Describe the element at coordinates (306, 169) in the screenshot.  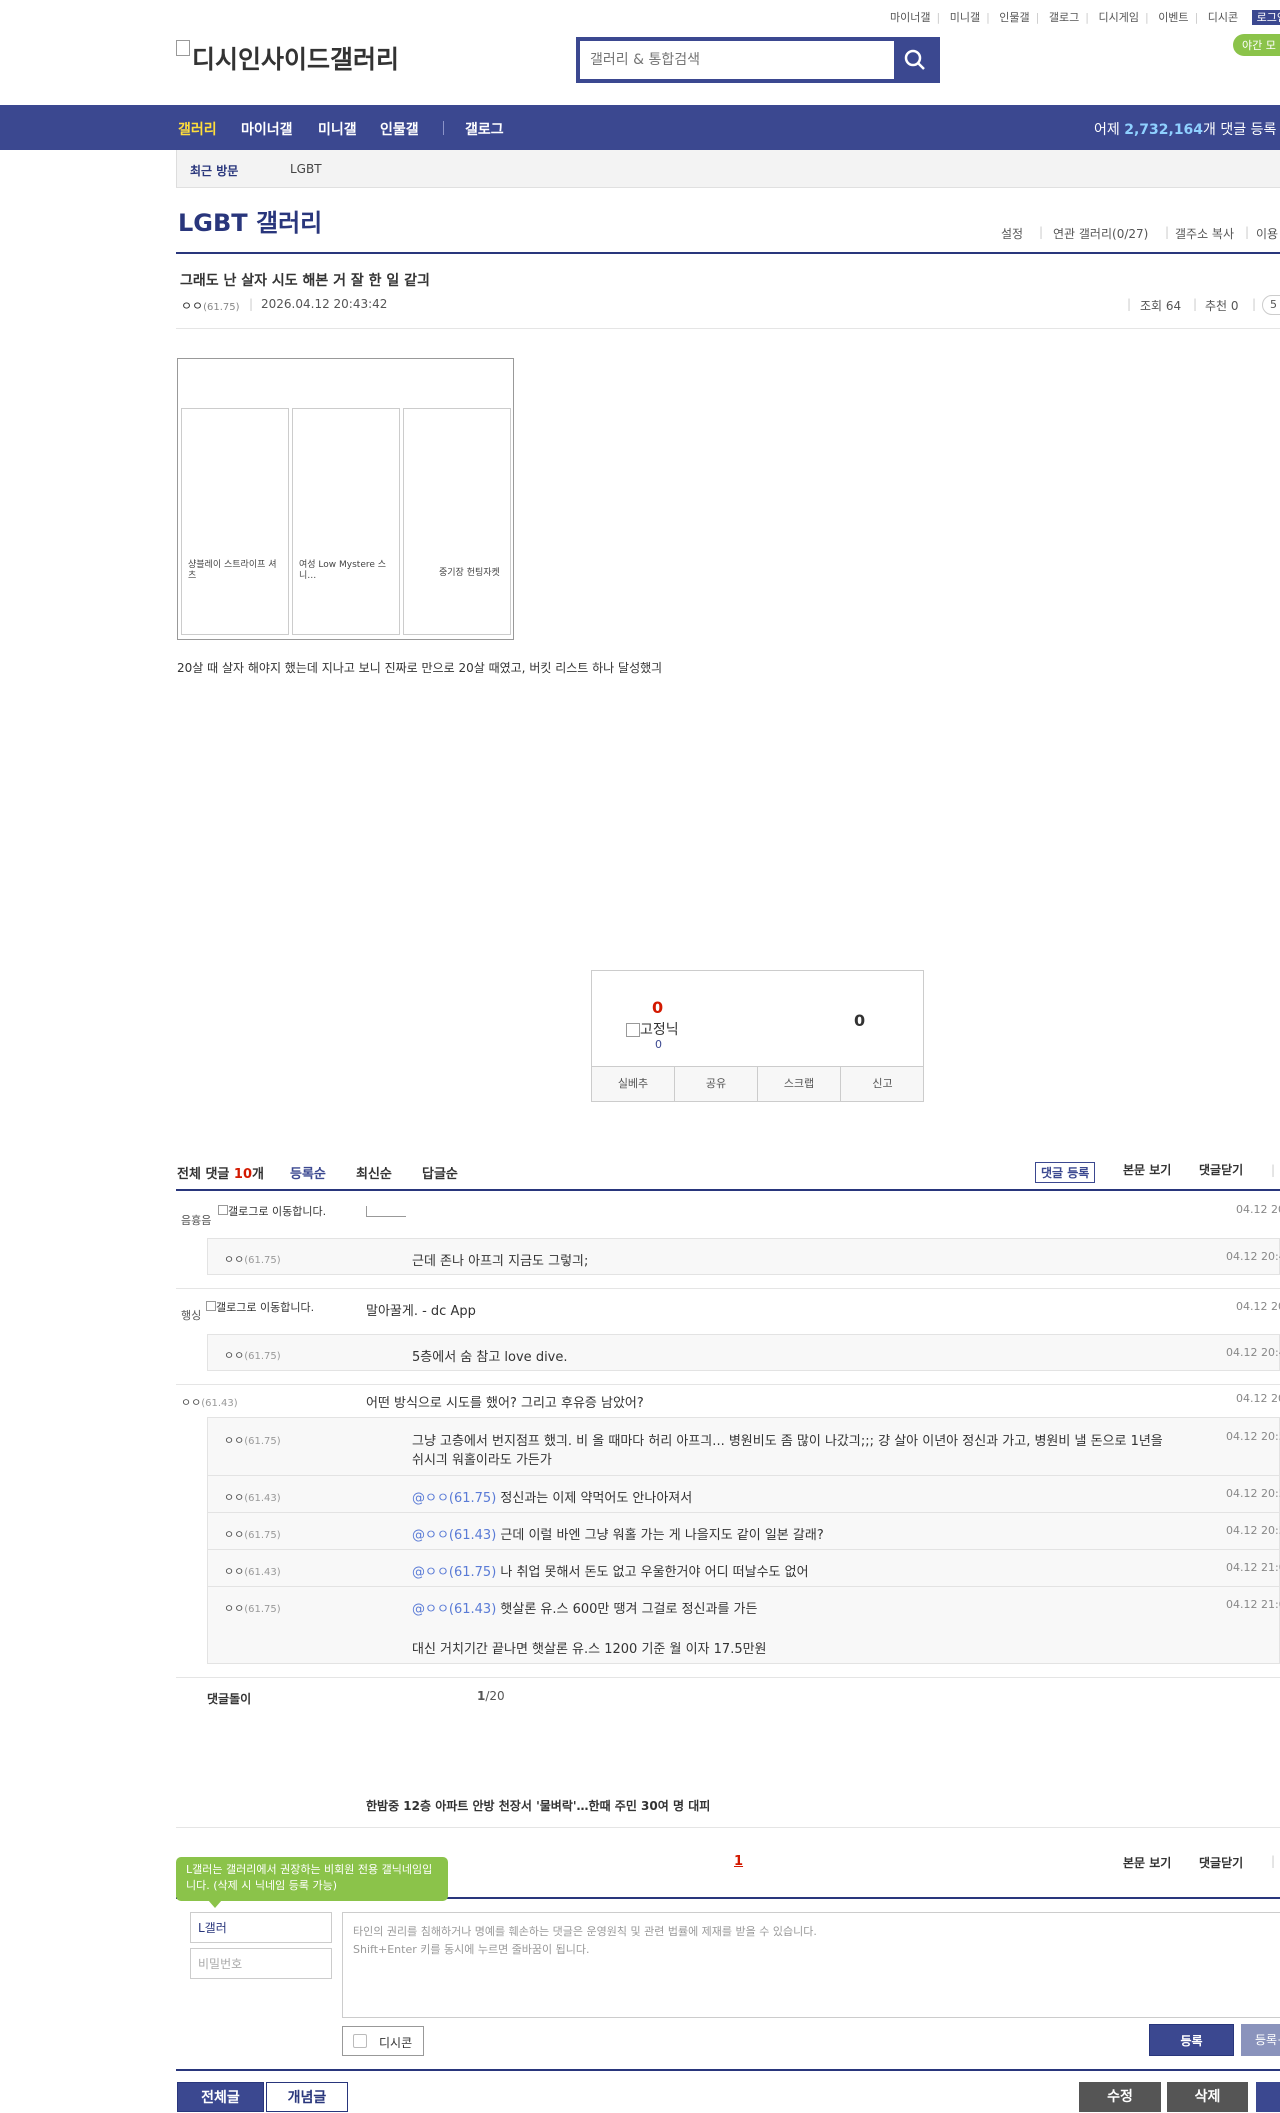
I see `recent-item-lgbt: LGBT` at that location.